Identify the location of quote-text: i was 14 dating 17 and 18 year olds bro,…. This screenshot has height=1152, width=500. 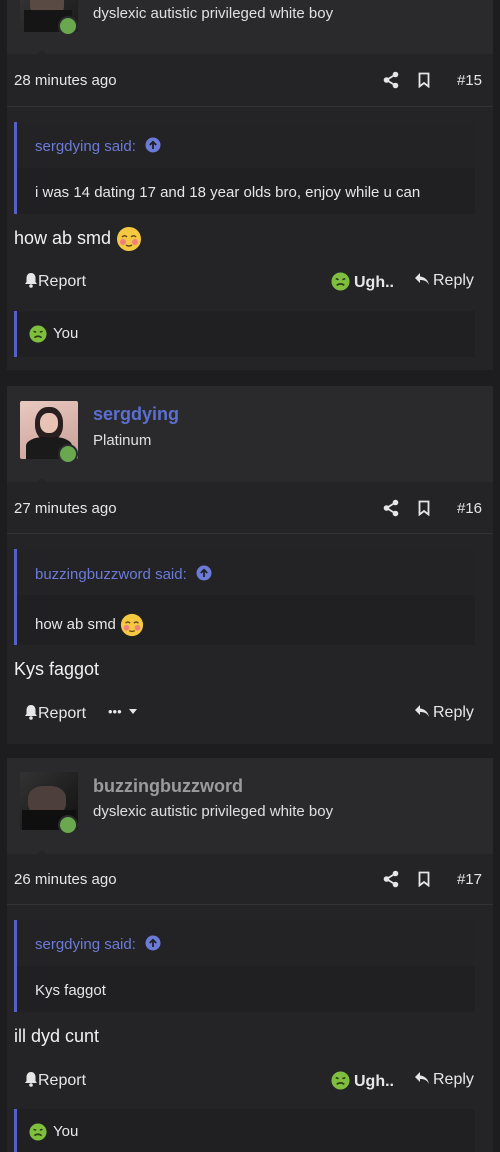
(228, 192).